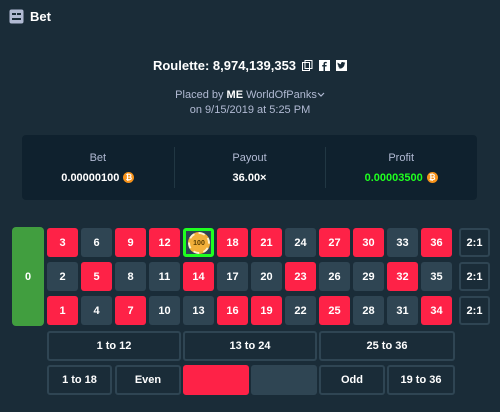 The height and width of the screenshot is (412, 500). I want to click on dozen-bet: 1 to 12, so click(114, 346).